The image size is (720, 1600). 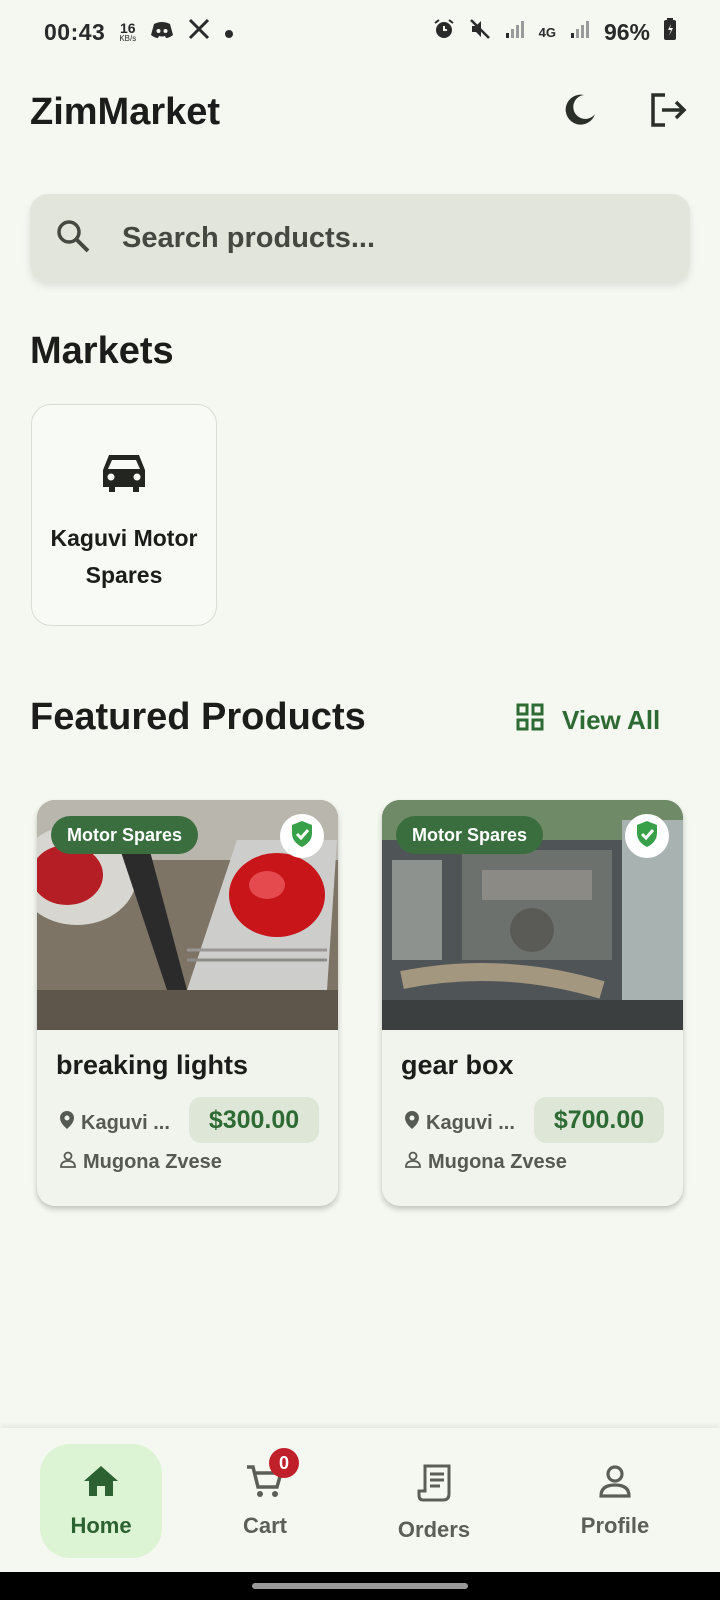 What do you see at coordinates (152, 1065) in the screenshot?
I see `product-name: breaking lights` at bounding box center [152, 1065].